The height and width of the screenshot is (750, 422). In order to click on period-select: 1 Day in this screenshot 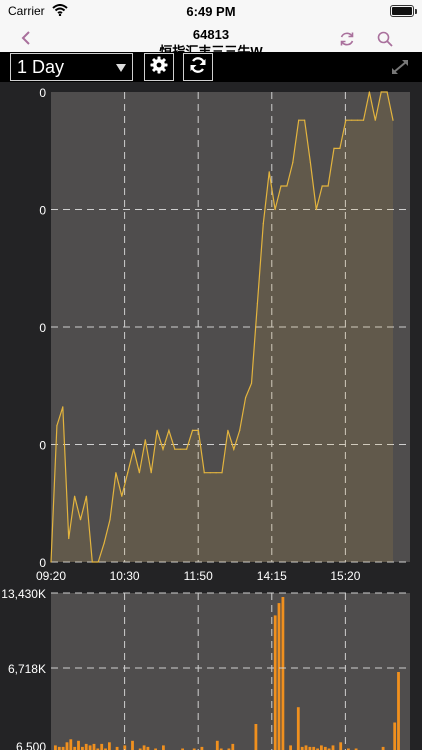, I will do `click(71, 67)`.